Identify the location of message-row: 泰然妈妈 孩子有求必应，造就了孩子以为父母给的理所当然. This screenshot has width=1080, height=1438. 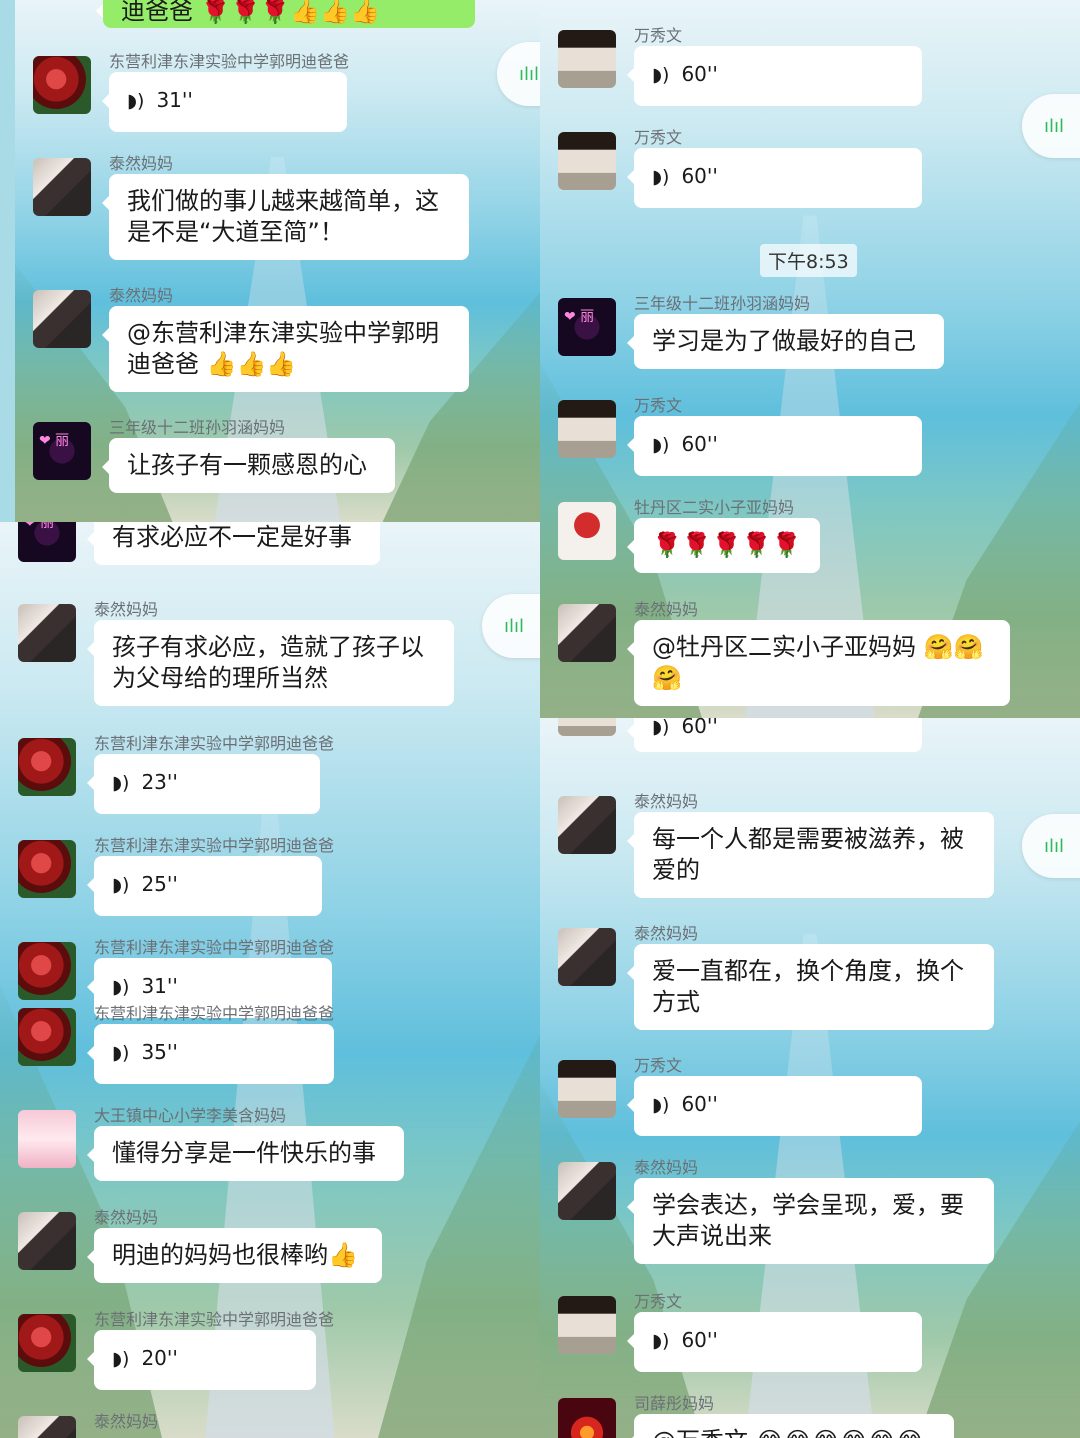
(258, 657).